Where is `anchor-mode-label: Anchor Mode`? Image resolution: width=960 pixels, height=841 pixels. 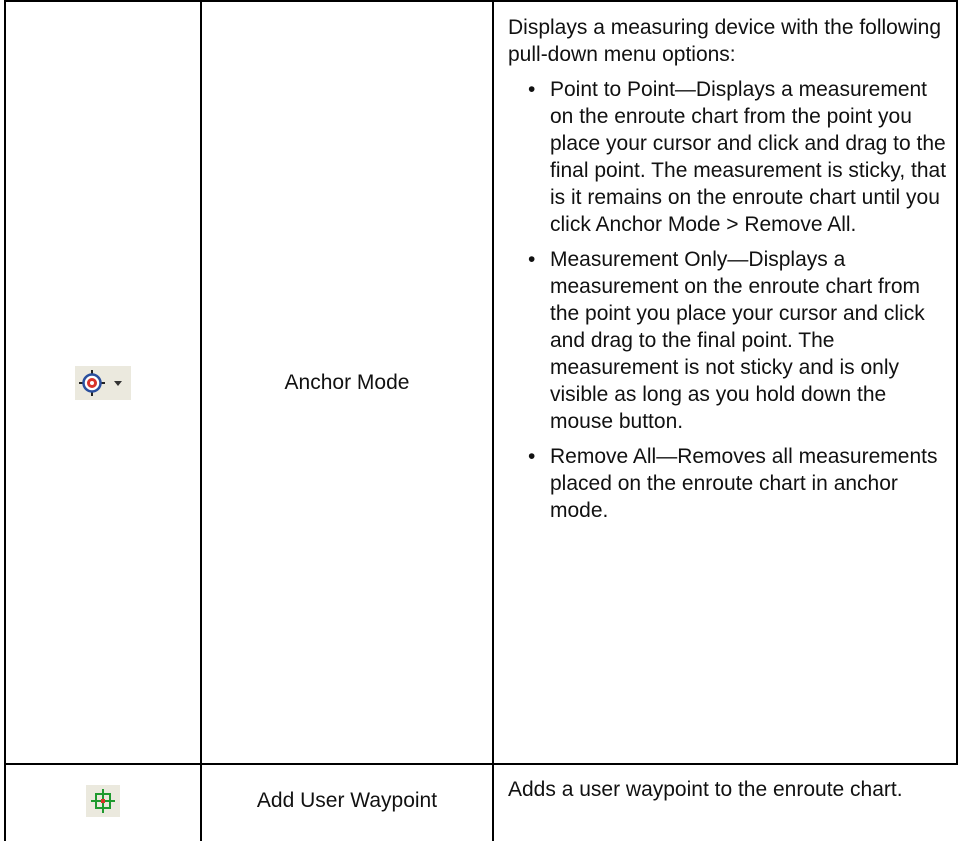 anchor-mode-label: Anchor Mode is located at coordinates (347, 382).